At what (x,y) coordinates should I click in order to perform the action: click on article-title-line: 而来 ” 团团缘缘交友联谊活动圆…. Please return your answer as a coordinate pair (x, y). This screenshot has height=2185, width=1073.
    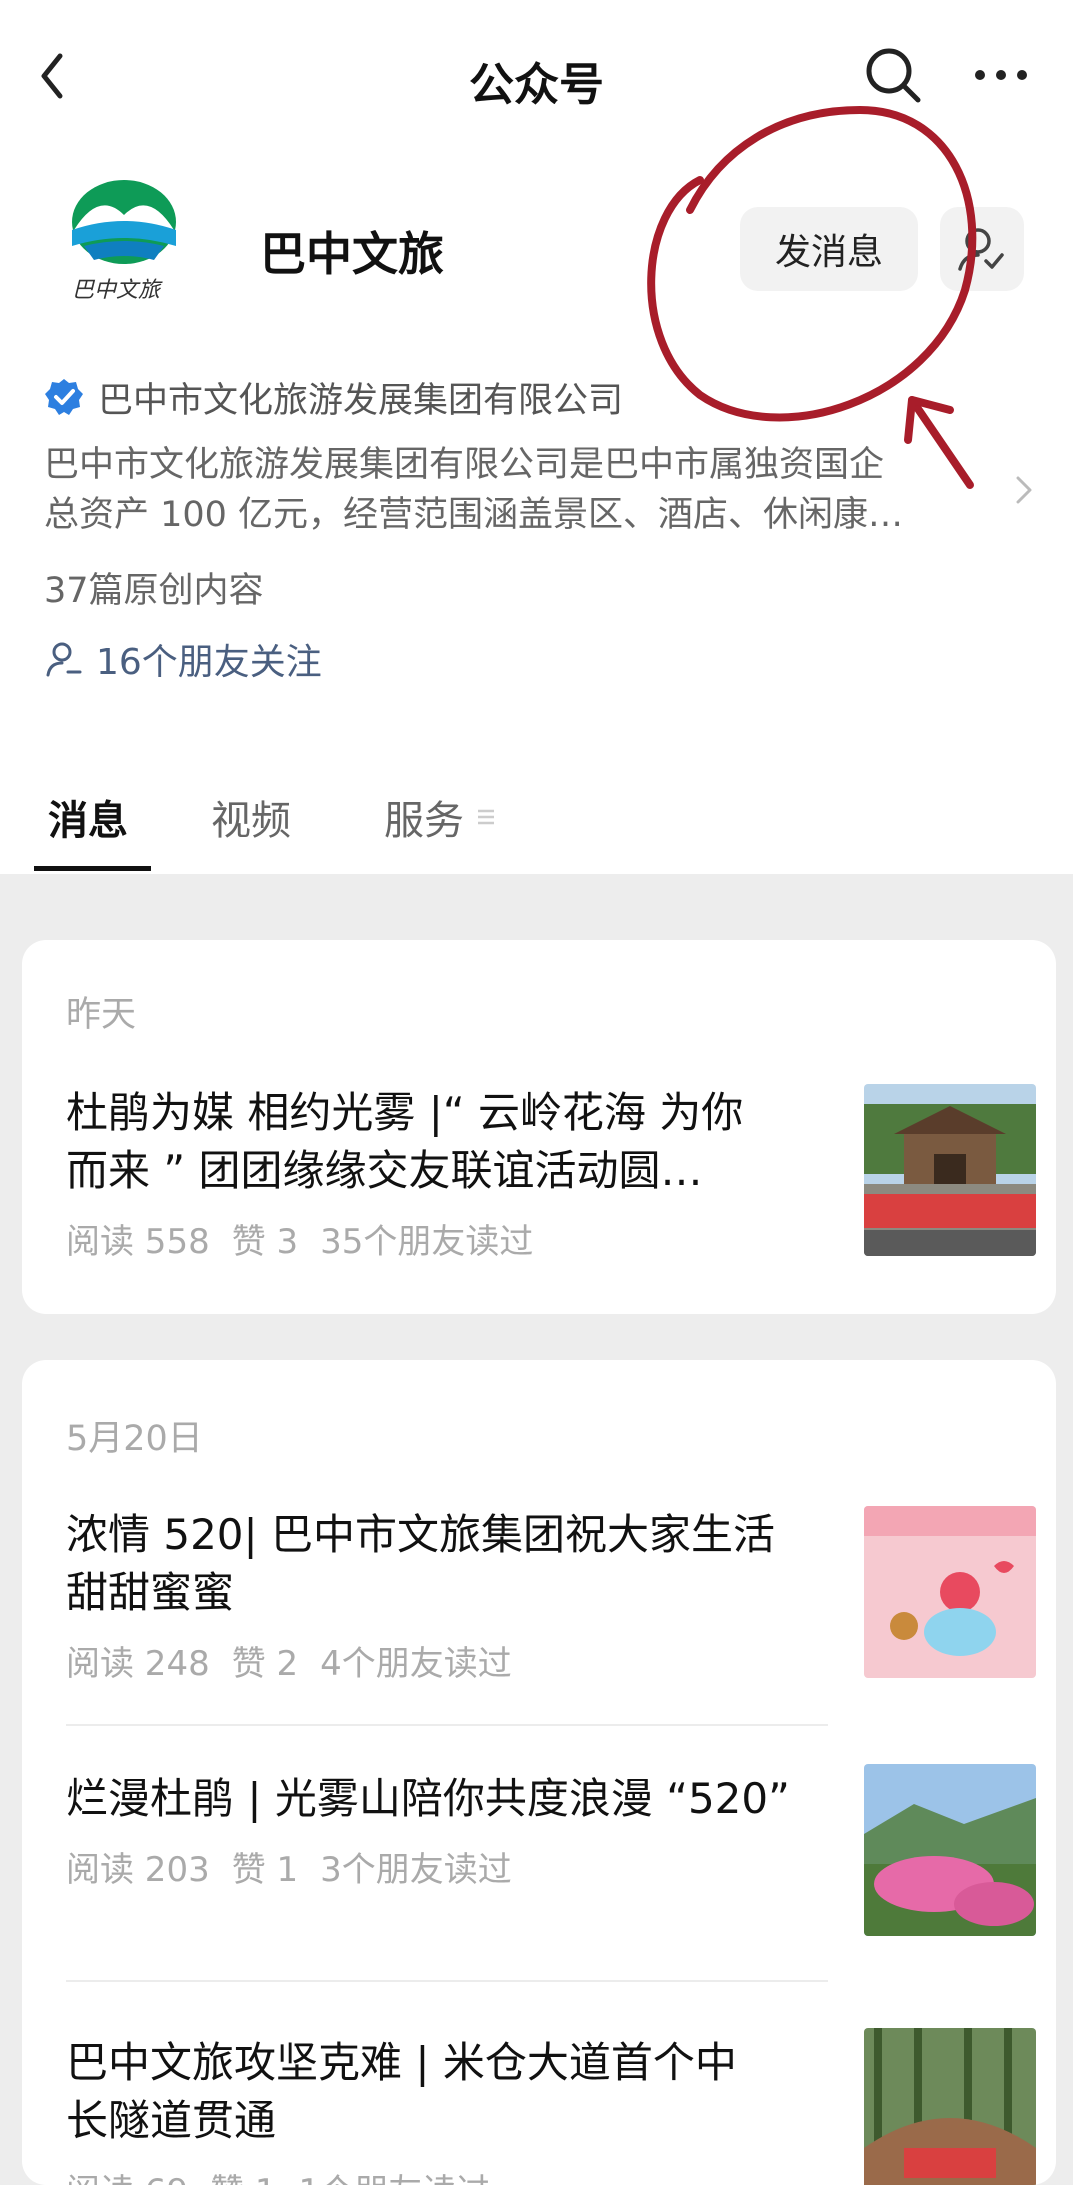
    Looking at the image, I should click on (384, 1170).